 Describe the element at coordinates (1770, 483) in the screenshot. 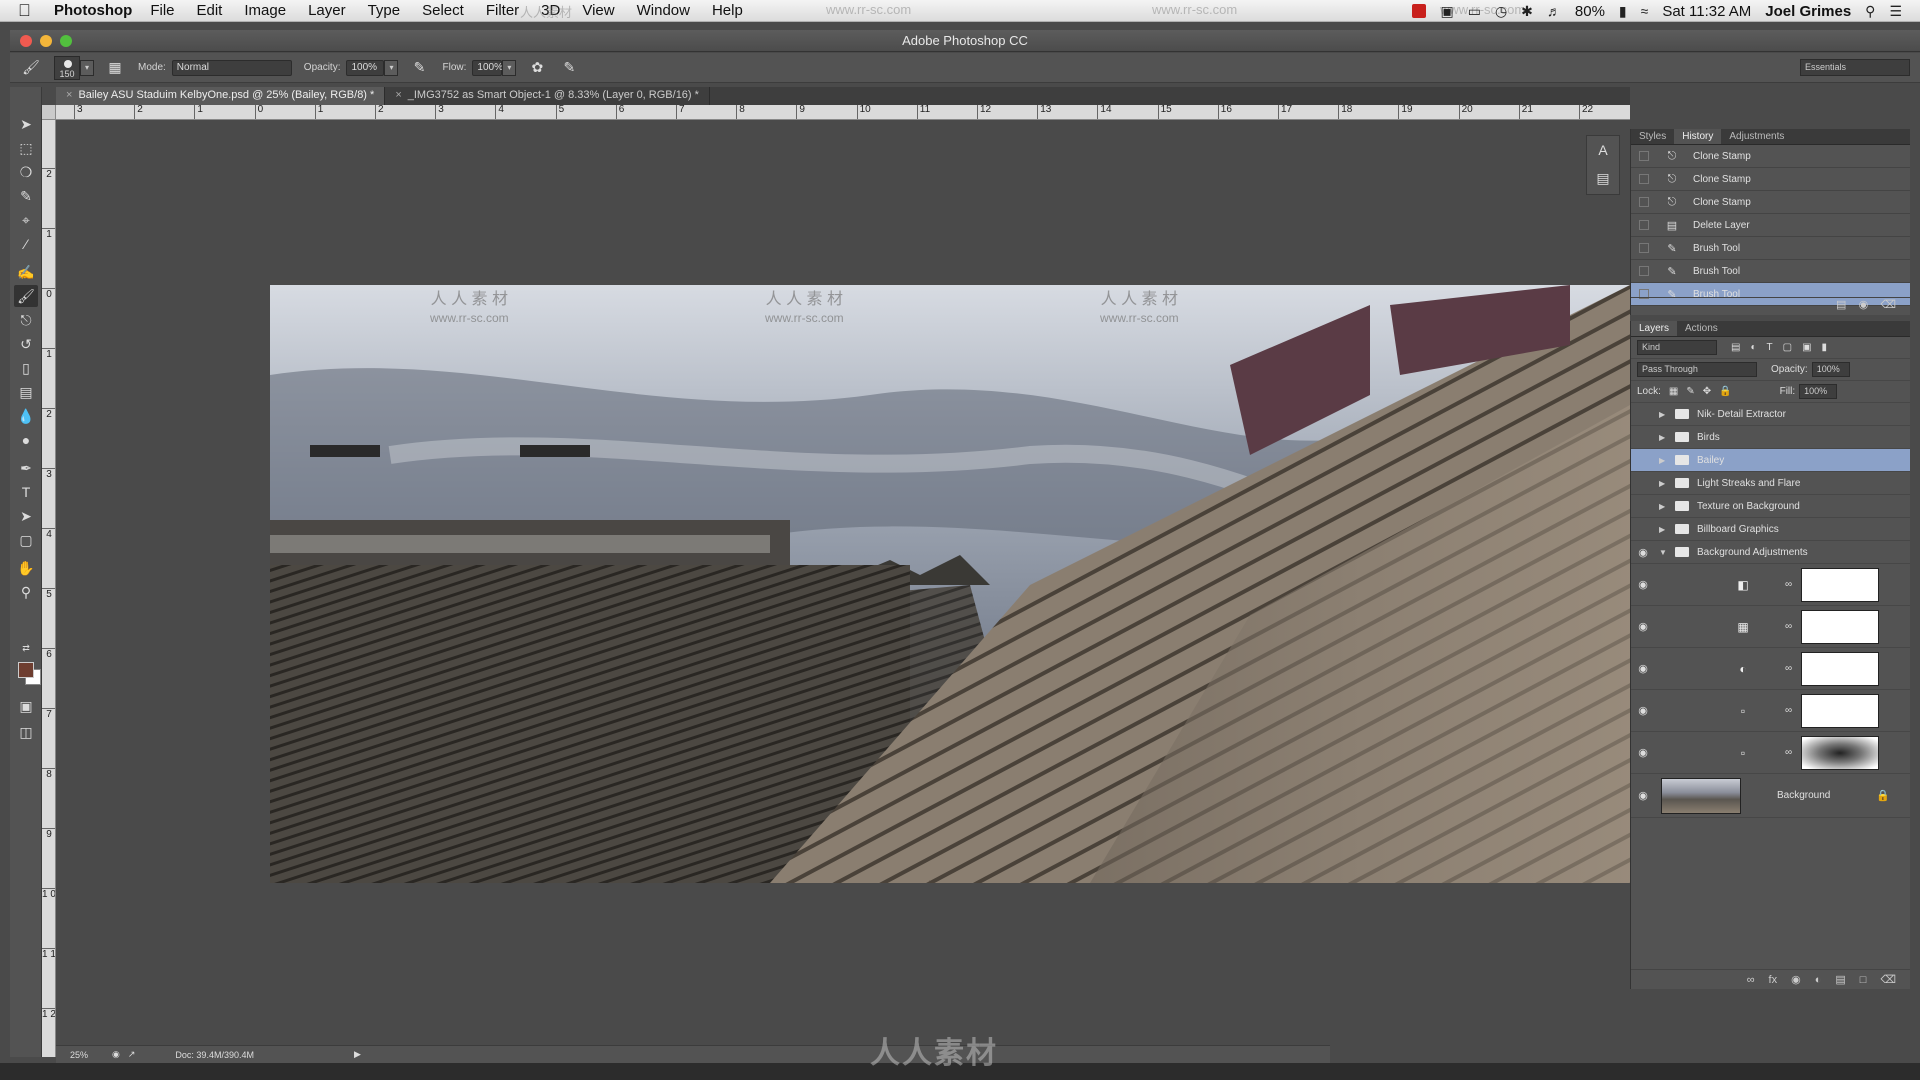

I see `layer-group: ▶ Light Streaks and Flare` at that location.